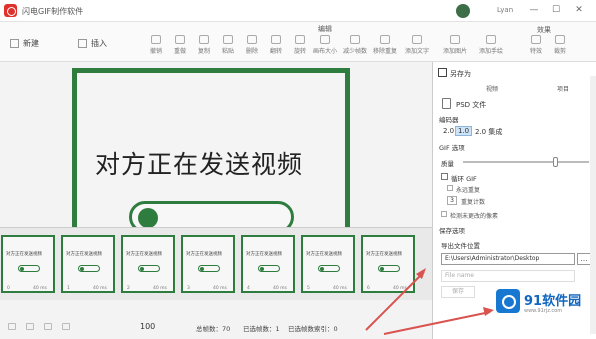  Describe the element at coordinates (536, 45) in the screenshot. I see `effects-button: 特效` at that location.